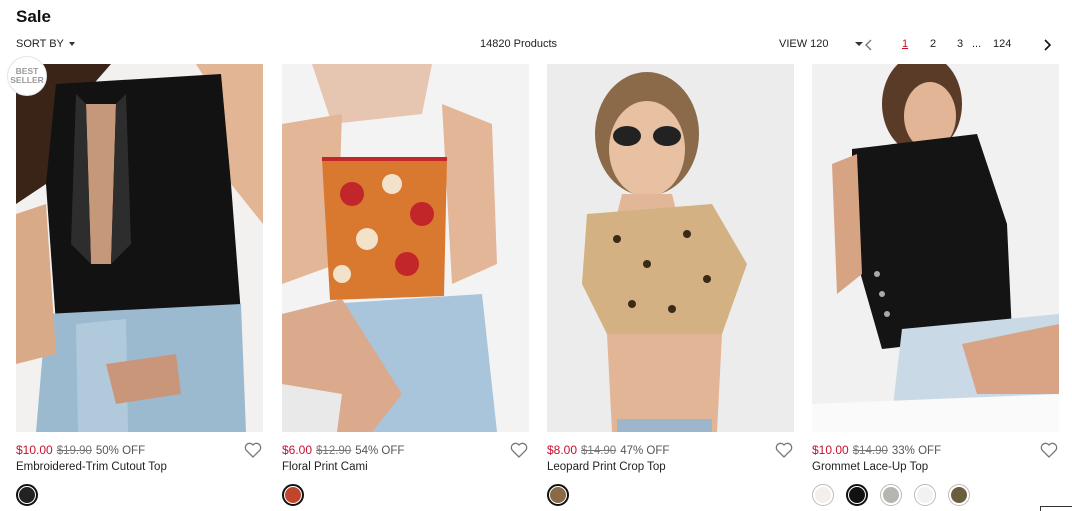 The width and height of the screenshot is (1072, 511). I want to click on product-name: Floral Print Cami, so click(325, 467).